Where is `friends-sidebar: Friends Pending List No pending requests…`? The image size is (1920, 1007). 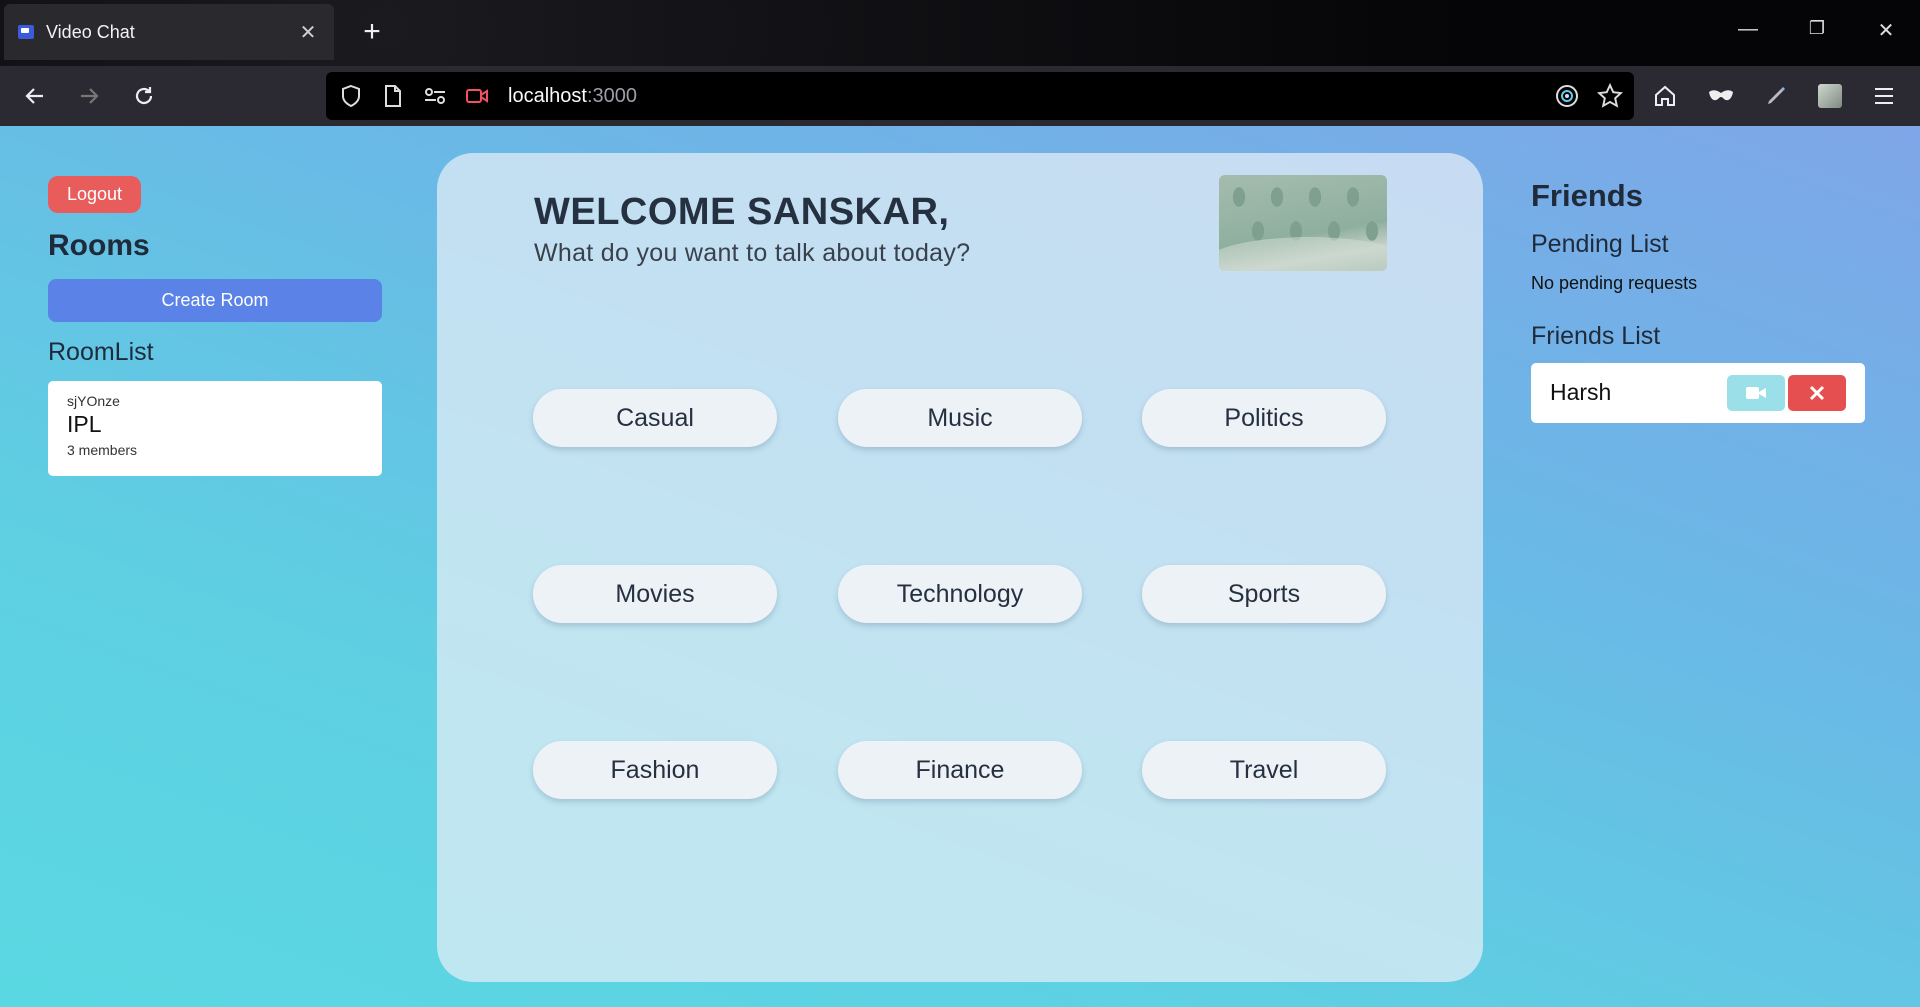
friends-sidebar: Friends Pending List No pending requests… is located at coordinates (1698, 299).